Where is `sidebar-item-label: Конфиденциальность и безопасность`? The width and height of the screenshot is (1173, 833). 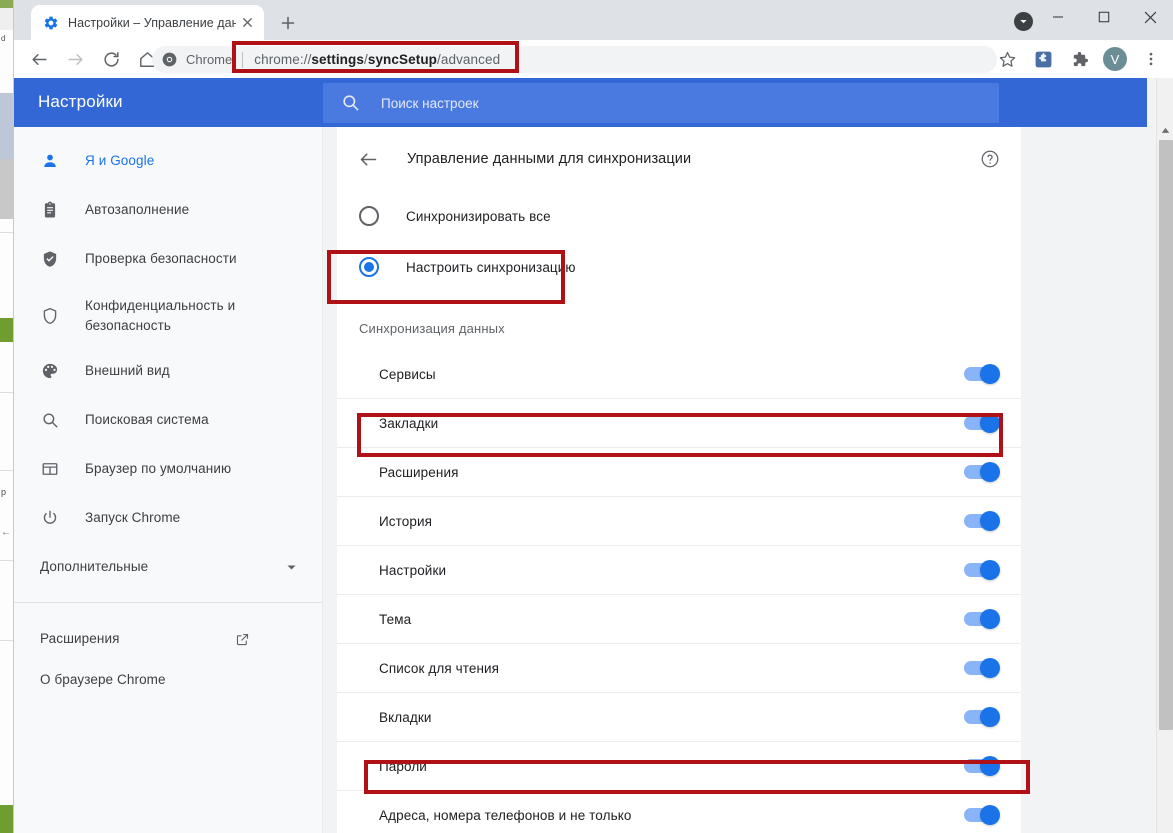 sidebar-item-label: Конфиденциальность и безопасность is located at coordinates (160, 316).